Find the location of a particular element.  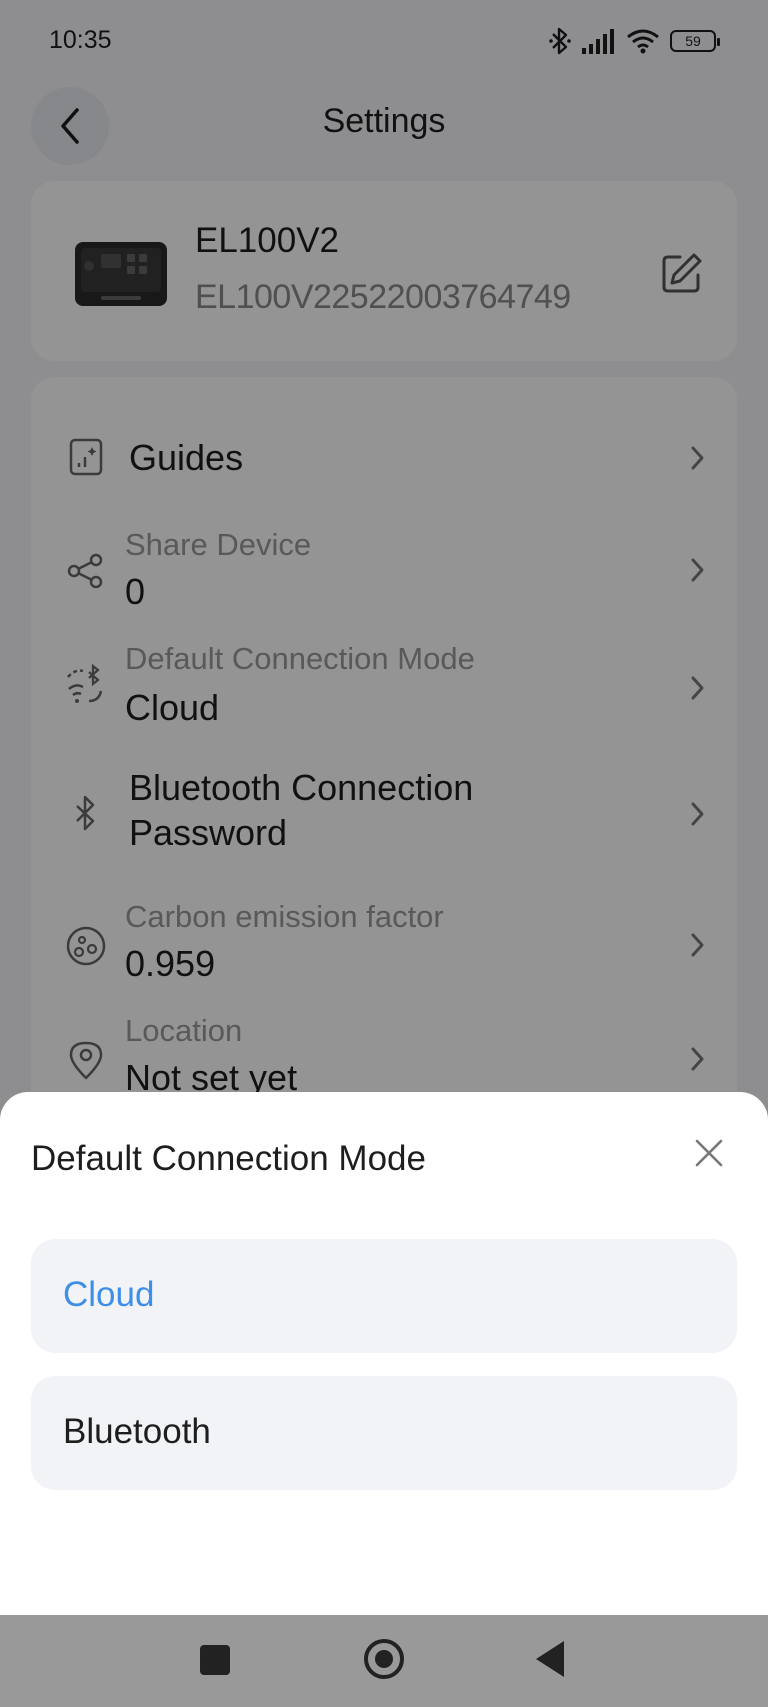

sheet-title: Default Connection Mode is located at coordinates (228, 1158).